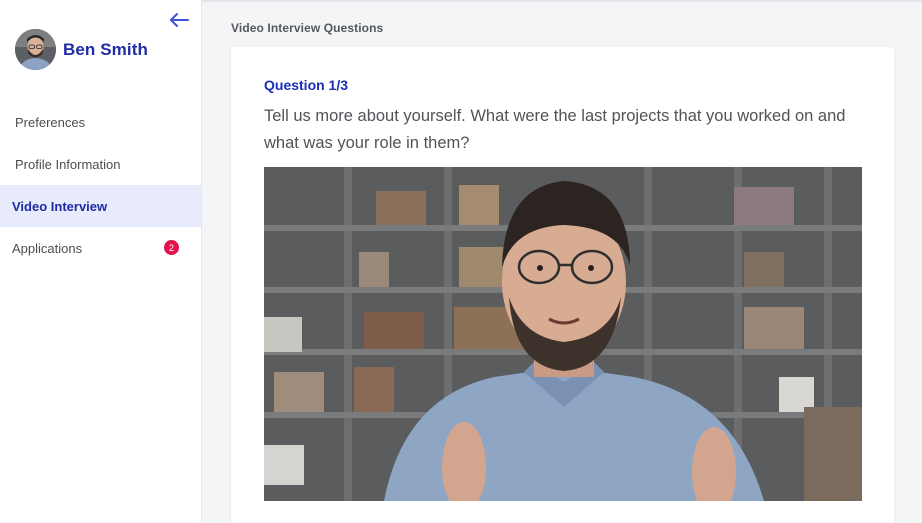 The width and height of the screenshot is (922, 523). Describe the element at coordinates (171, 247) in the screenshot. I see `notification-badge: 2` at that location.